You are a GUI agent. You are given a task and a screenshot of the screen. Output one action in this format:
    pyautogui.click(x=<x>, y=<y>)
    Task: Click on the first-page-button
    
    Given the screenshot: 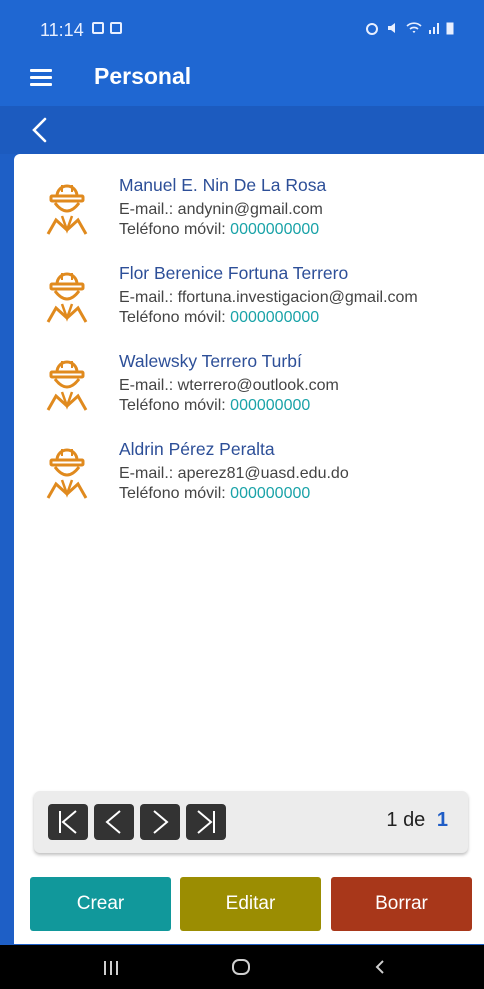 What is the action you would take?
    pyautogui.click(x=68, y=822)
    